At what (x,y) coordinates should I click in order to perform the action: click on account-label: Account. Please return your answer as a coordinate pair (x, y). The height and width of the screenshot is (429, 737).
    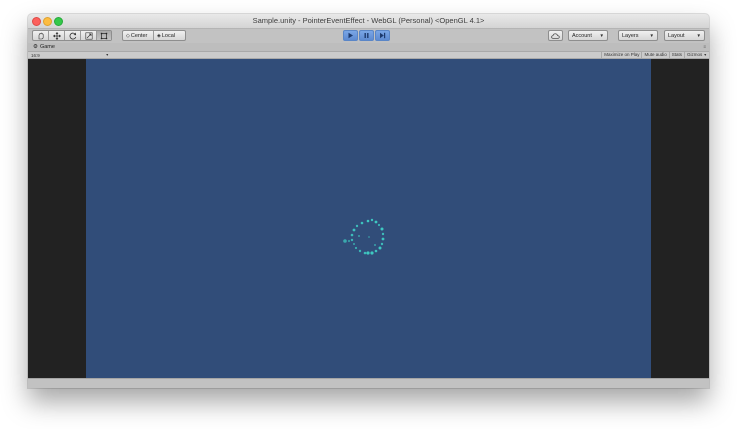
    Looking at the image, I should click on (582, 35).